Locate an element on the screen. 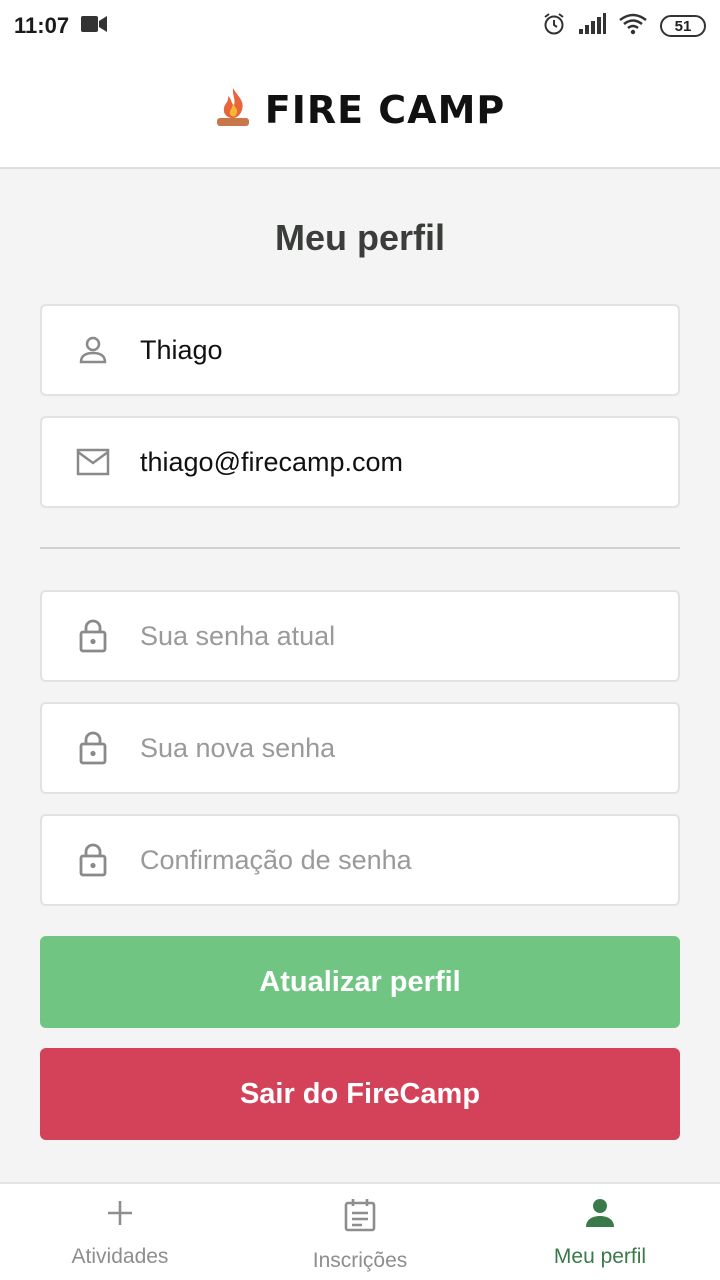 The height and width of the screenshot is (1280, 720). user-icon is located at coordinates (600, 1215).